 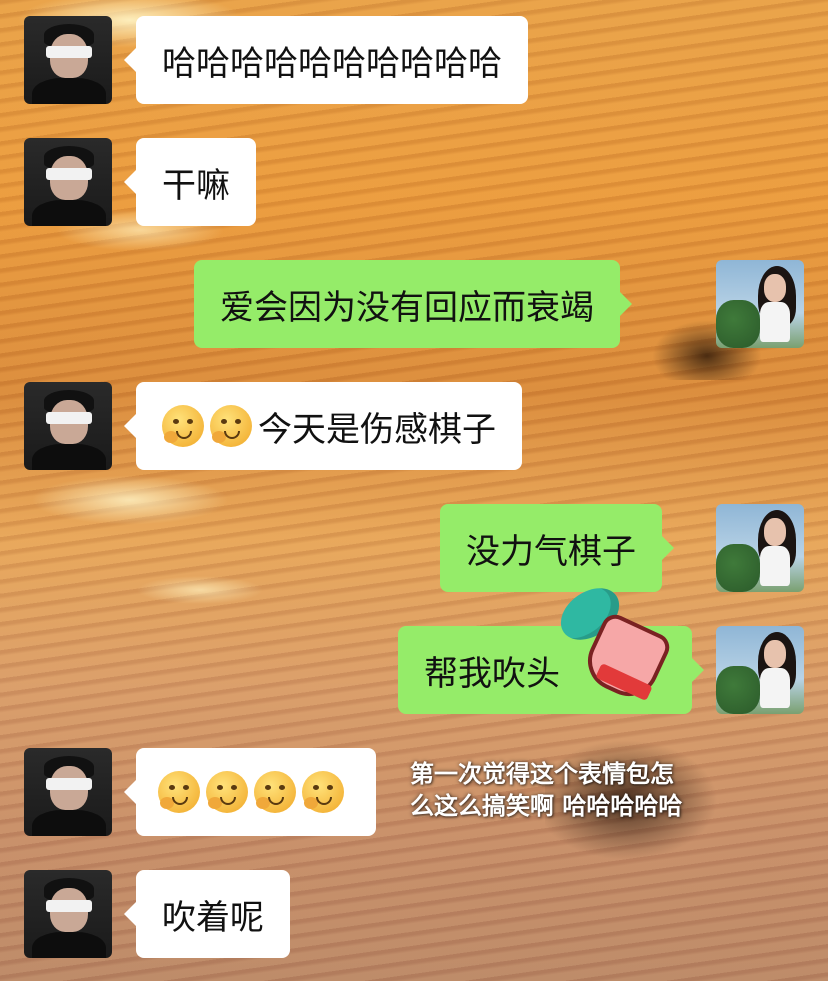 What do you see at coordinates (612, 641) in the screenshot?
I see `hair-dryer-glove-sticker` at bounding box center [612, 641].